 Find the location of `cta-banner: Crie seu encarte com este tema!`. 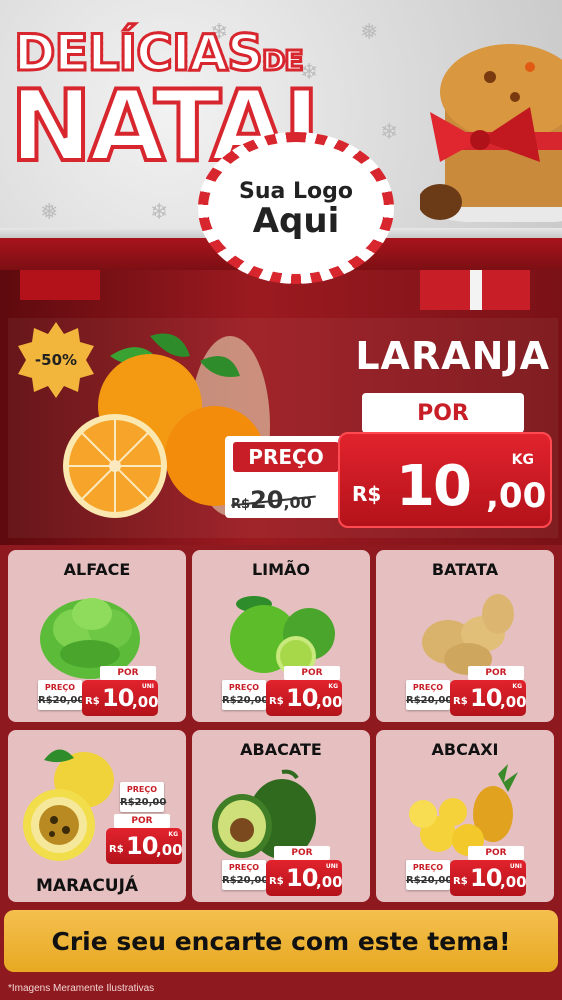

cta-banner: Crie seu encarte com este tema! is located at coordinates (281, 941).